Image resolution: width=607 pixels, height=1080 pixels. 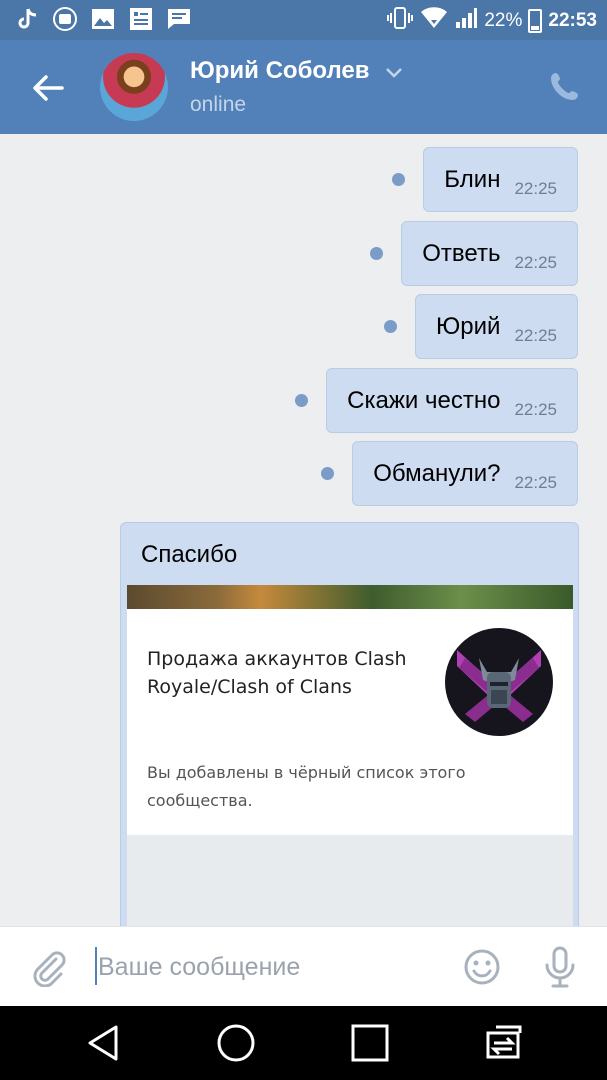 I want to click on message-row: Юрий 22:25, so click(x=481, y=326).